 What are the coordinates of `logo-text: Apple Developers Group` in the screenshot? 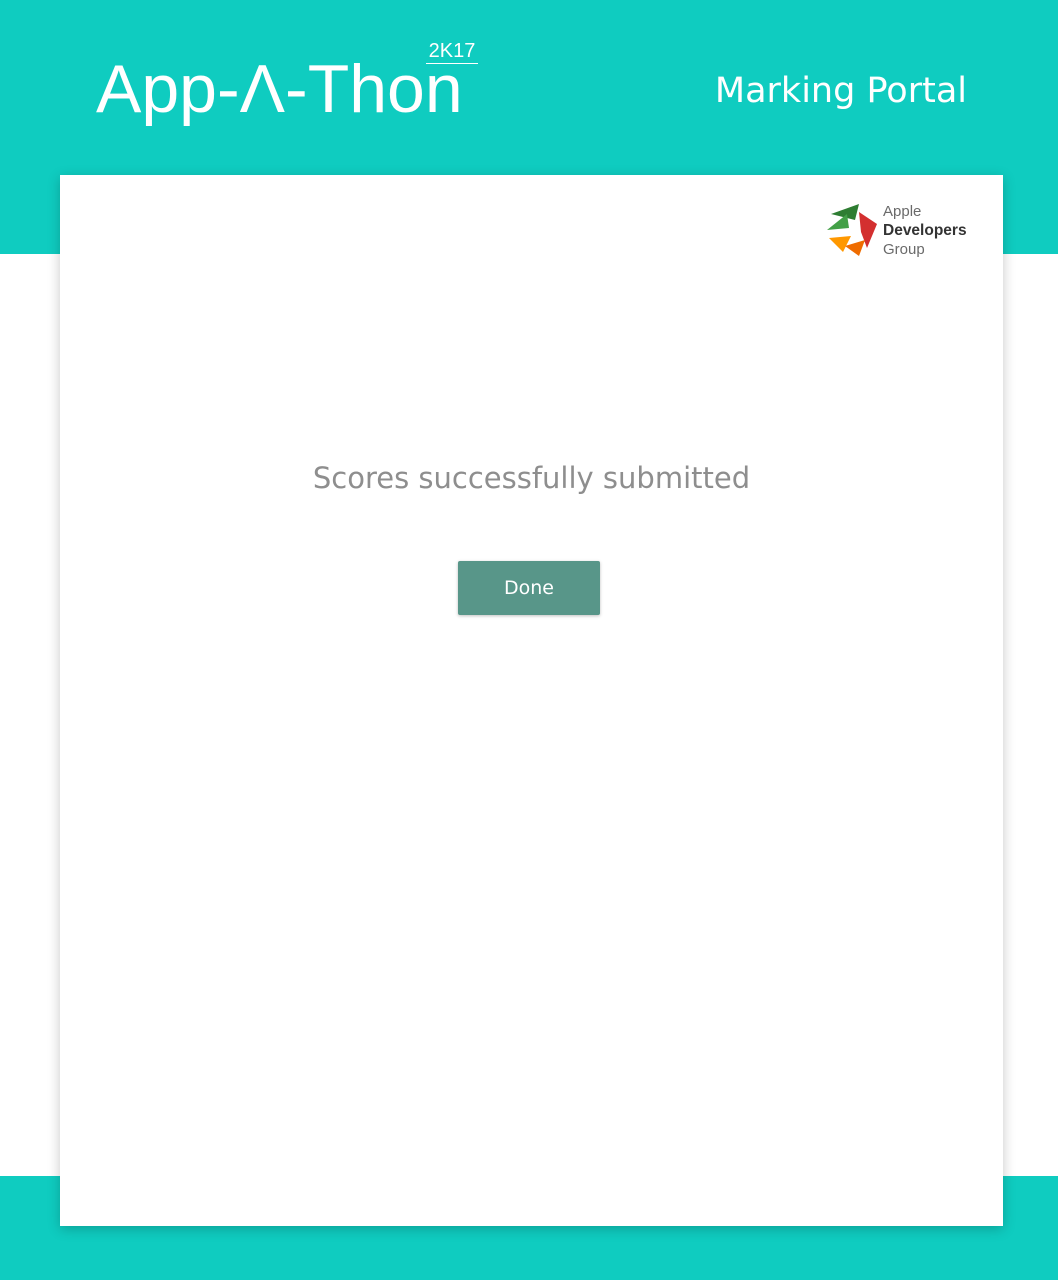 It's located at (925, 230).